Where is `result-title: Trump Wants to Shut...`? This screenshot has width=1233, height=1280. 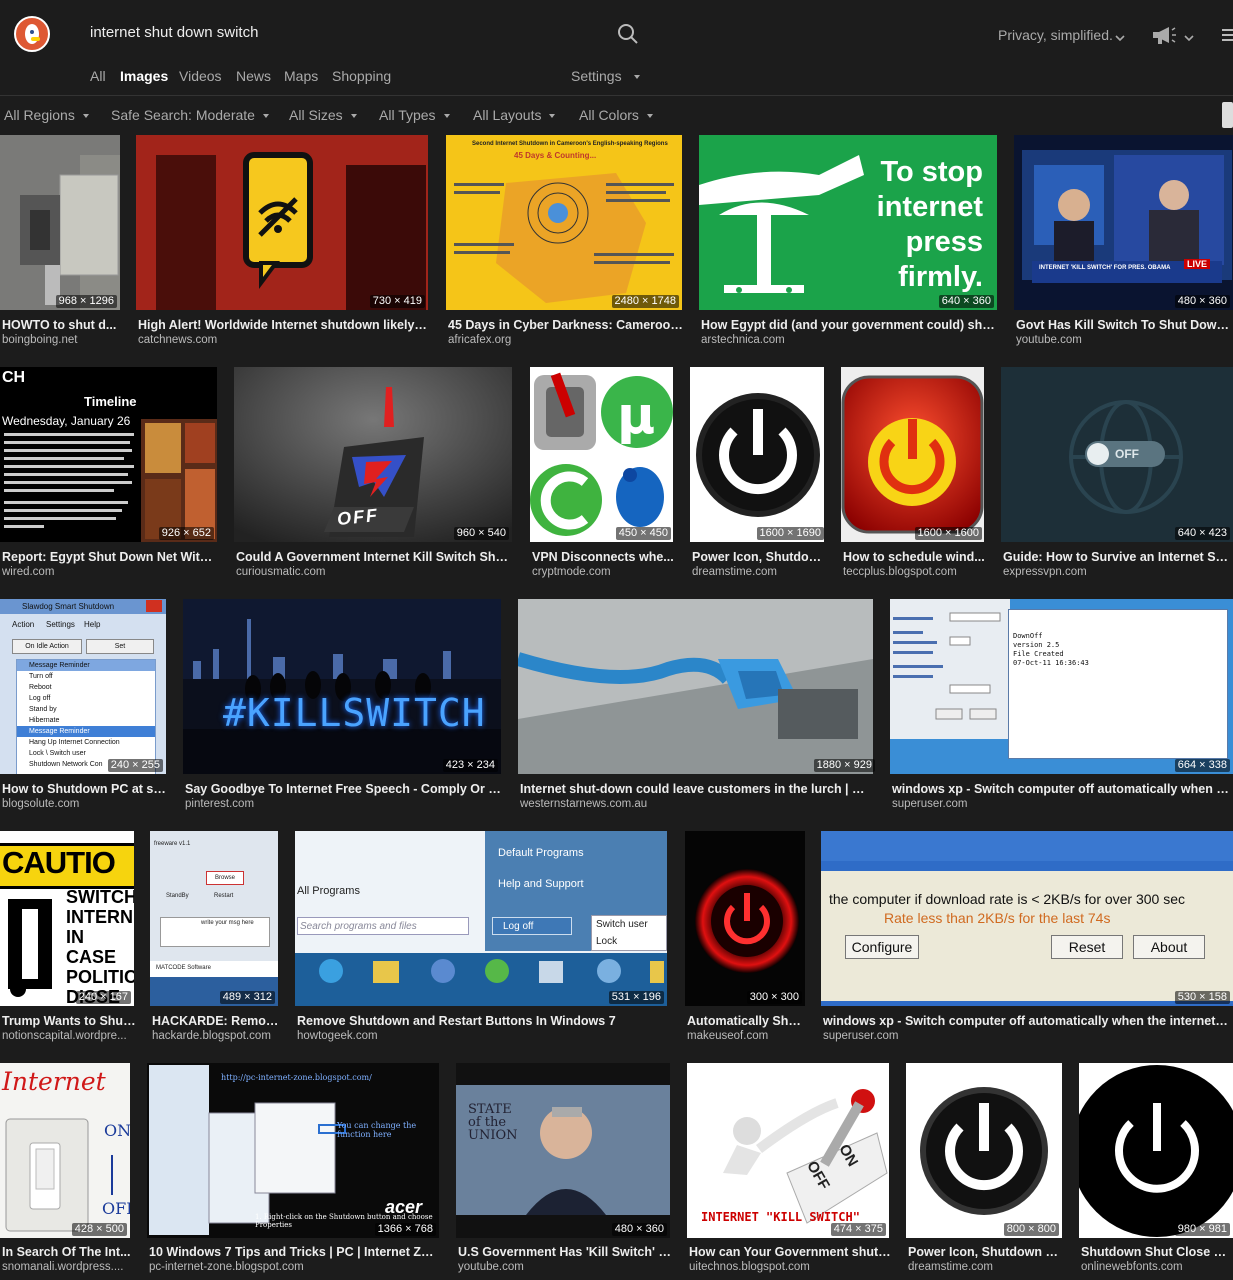
result-title: Trump Wants to Shut... is located at coordinates (69, 1021).